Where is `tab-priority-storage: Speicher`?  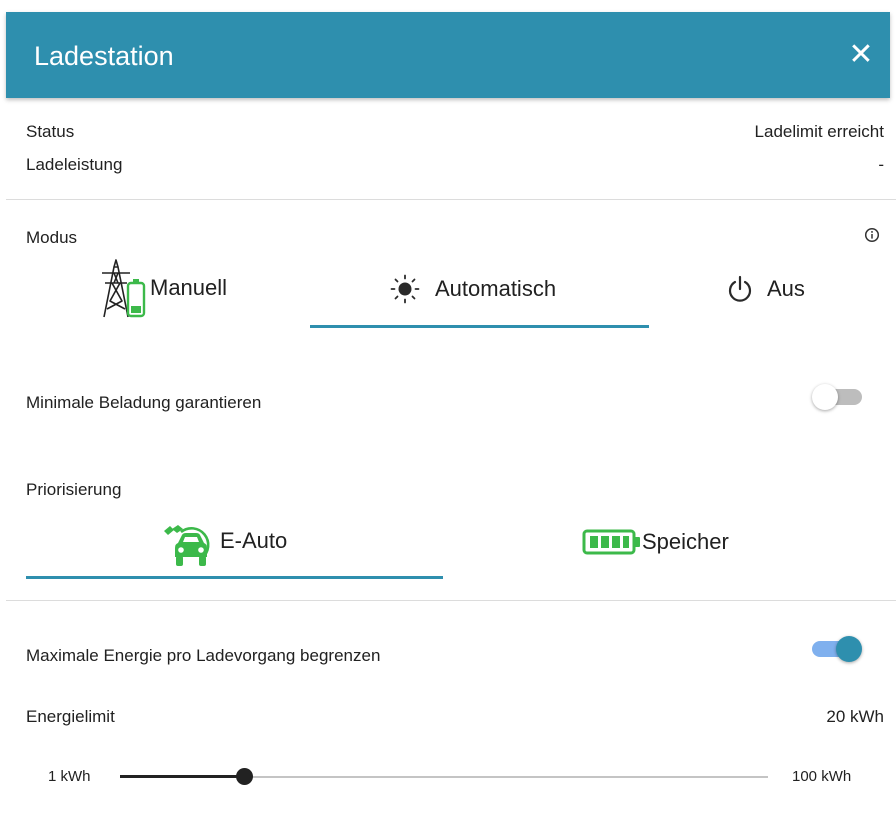
tab-priority-storage: Speicher is located at coordinates (655, 542).